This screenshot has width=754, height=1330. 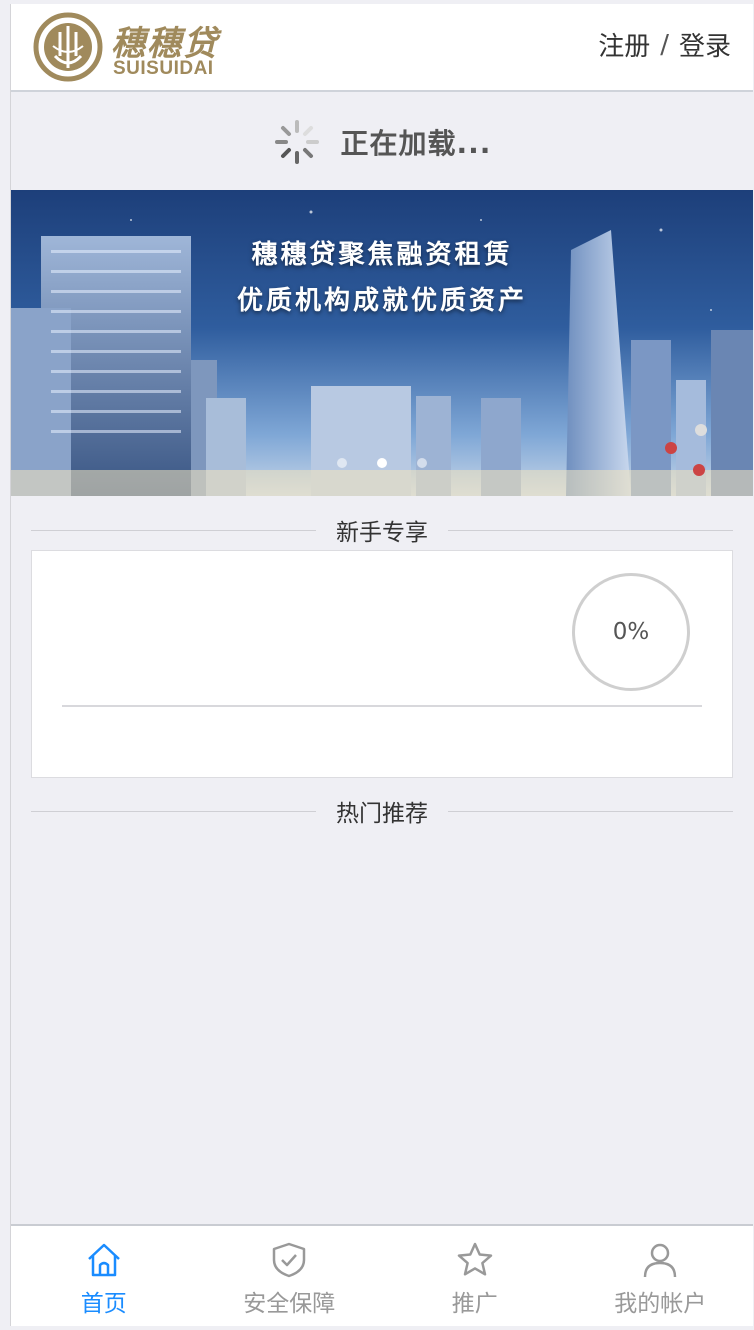 What do you see at coordinates (296, 142) in the screenshot?
I see `spinner-icon` at bounding box center [296, 142].